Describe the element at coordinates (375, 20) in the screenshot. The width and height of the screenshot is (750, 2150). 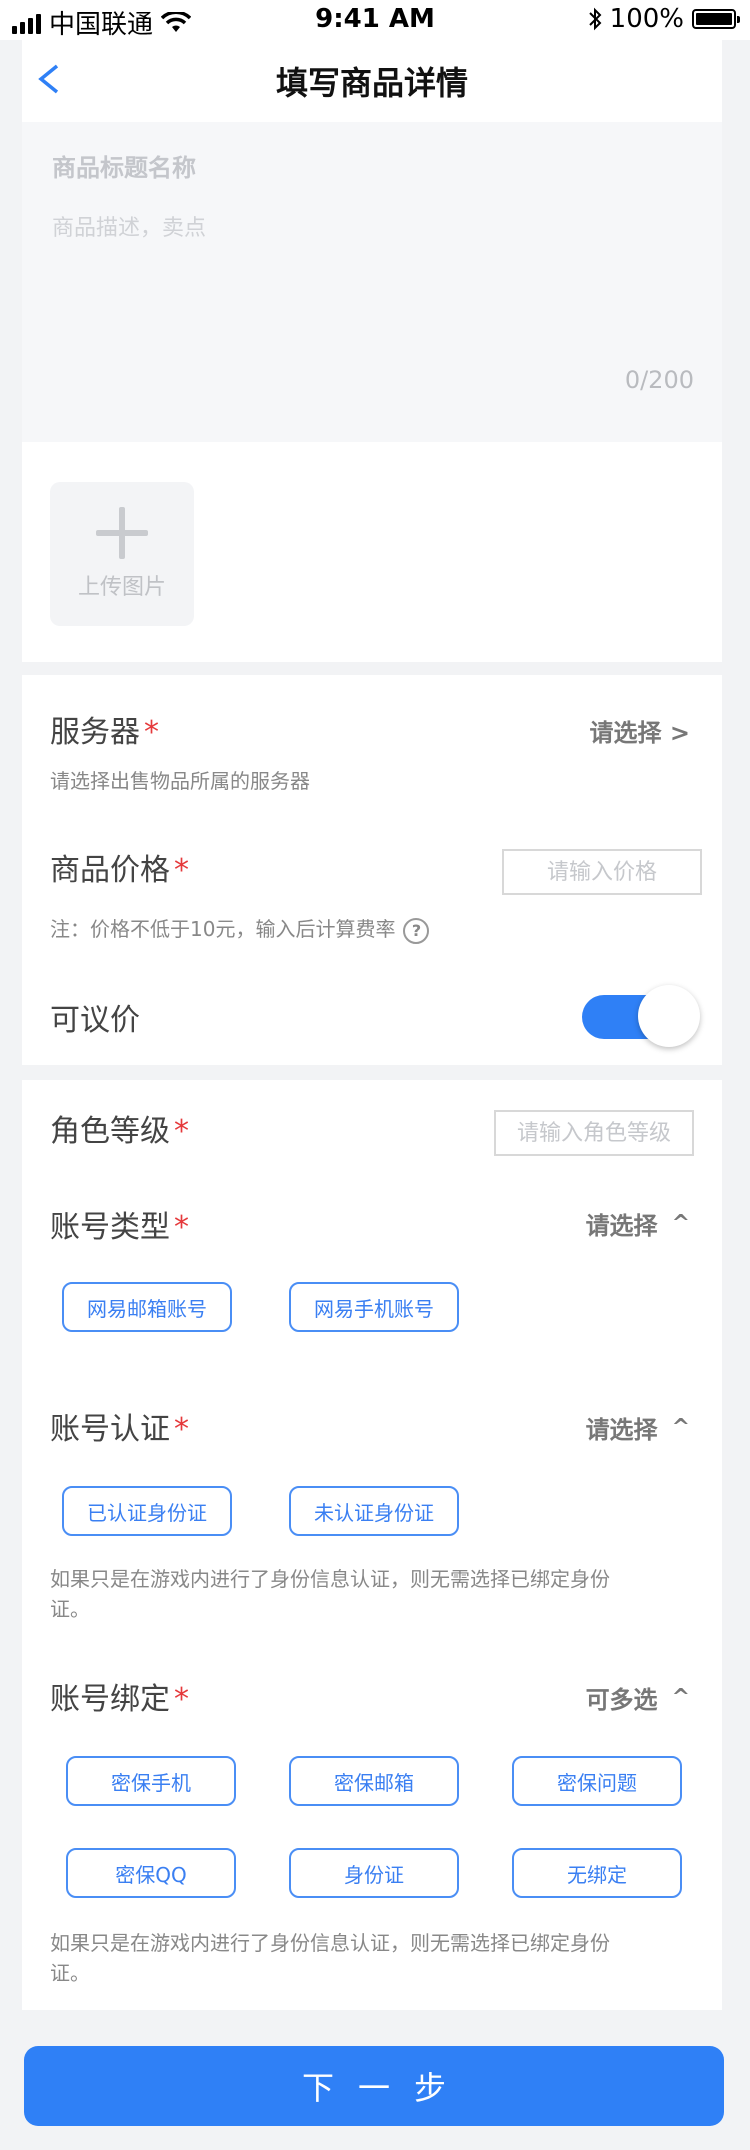
I see `status-bar: 中国联通 9:41 AM 100%` at that location.